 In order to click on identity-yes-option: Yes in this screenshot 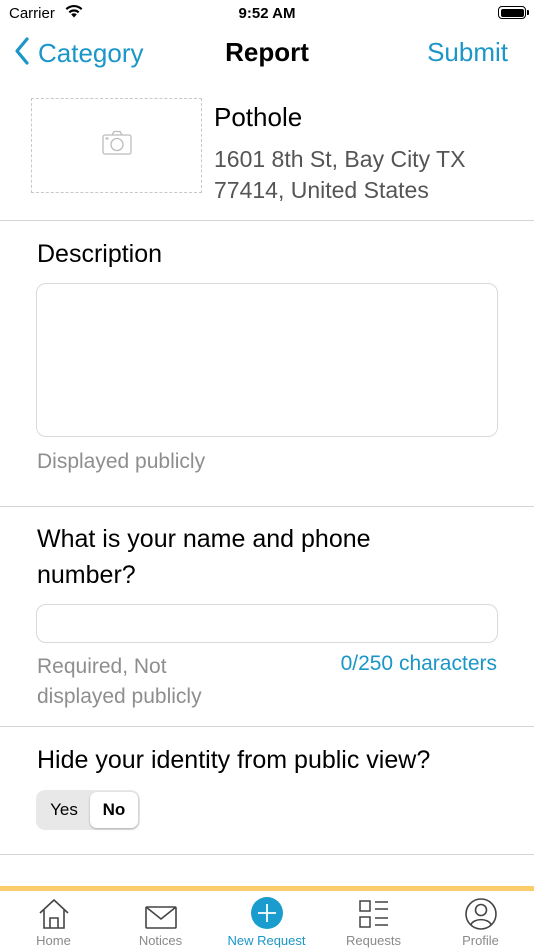, I will do `click(64, 810)`.